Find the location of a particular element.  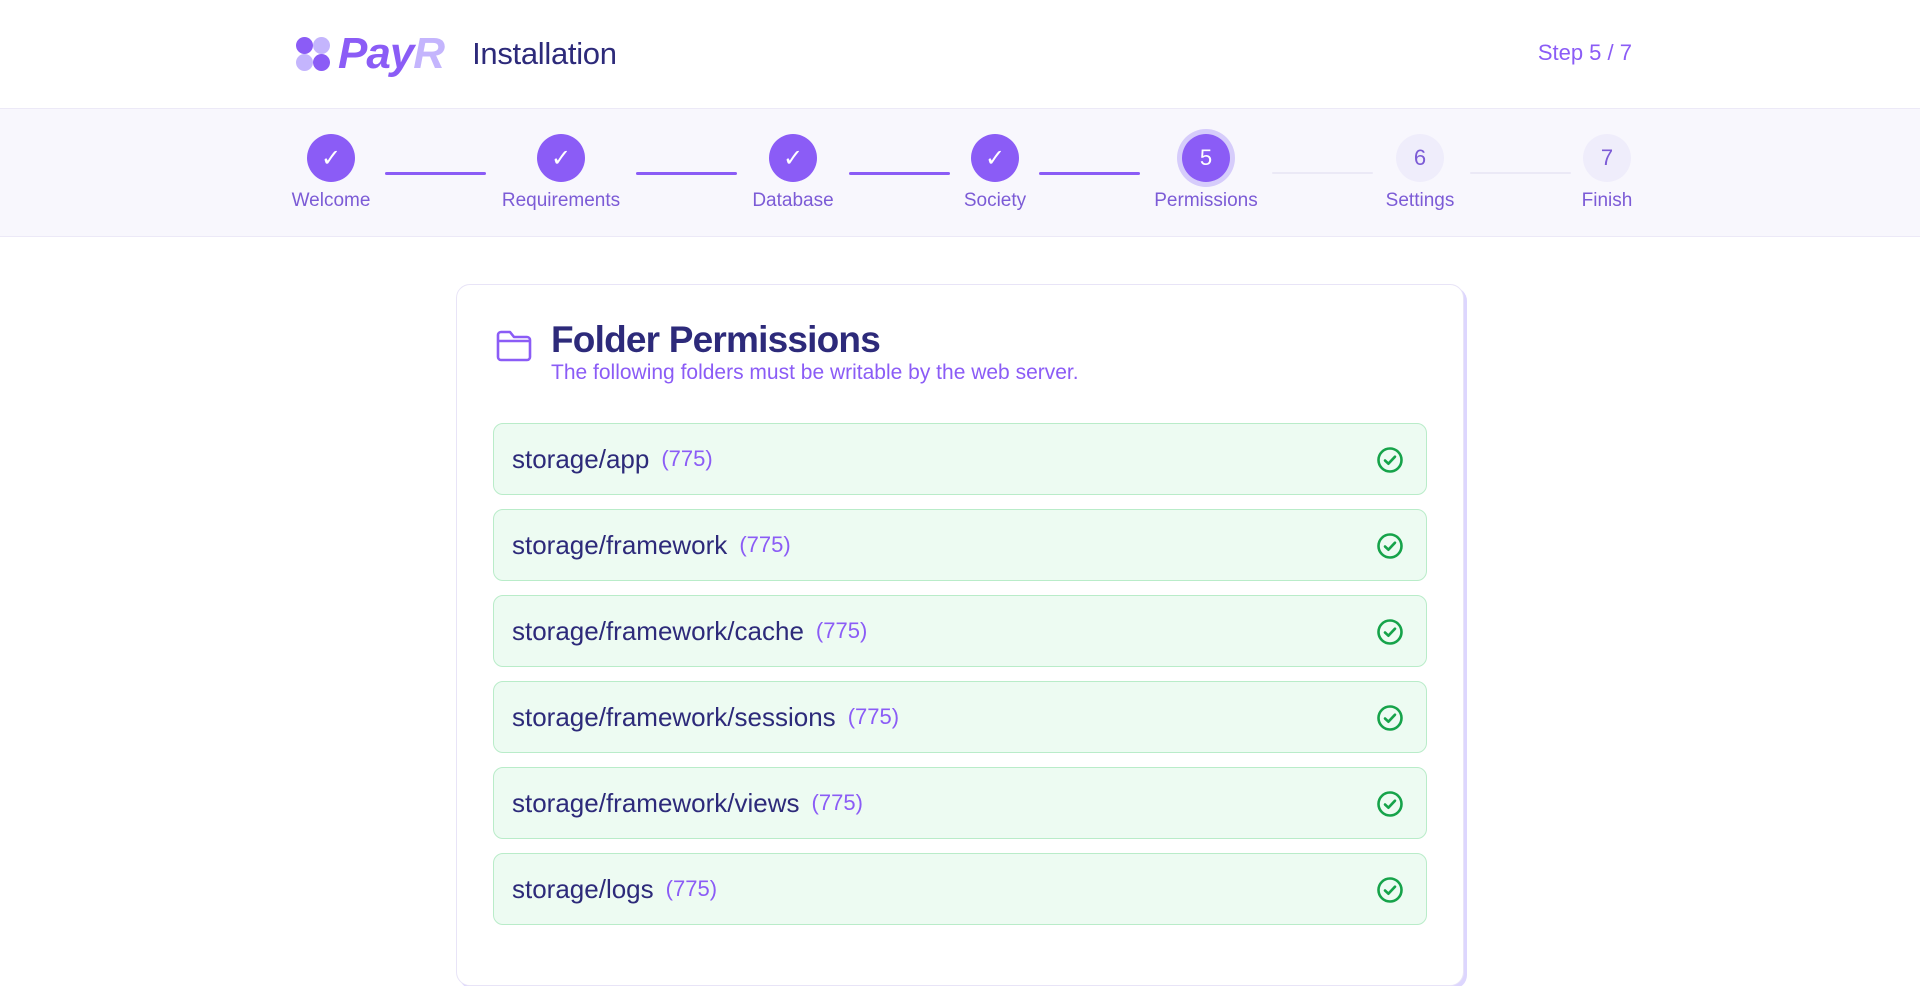

step-number: 6 is located at coordinates (1420, 158).